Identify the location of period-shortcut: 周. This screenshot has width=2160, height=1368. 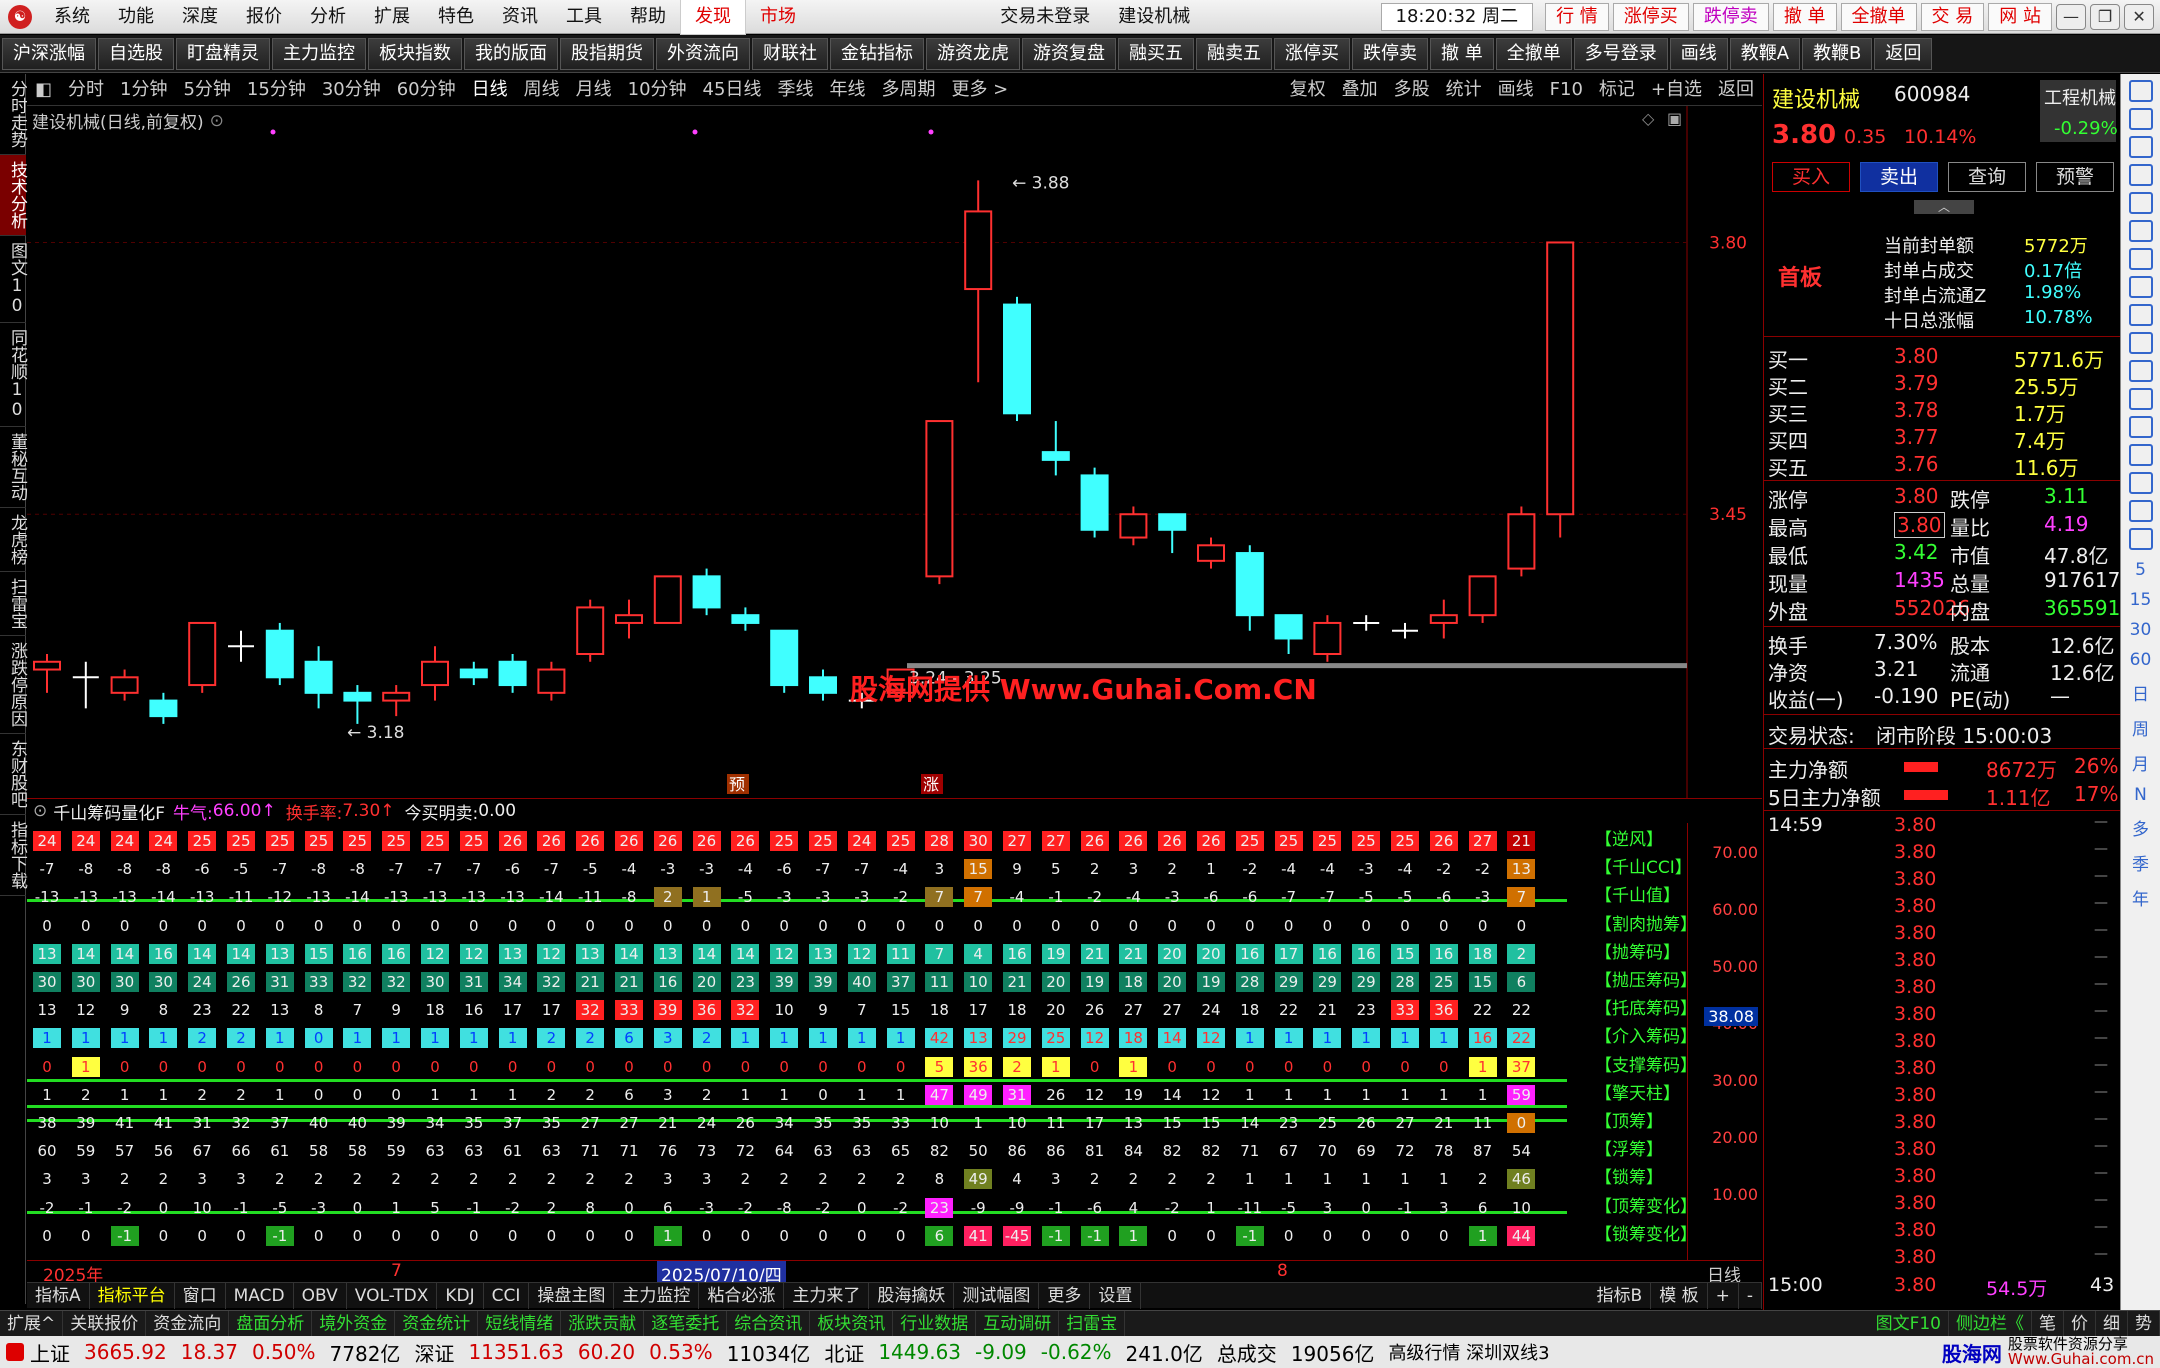
(2140, 727).